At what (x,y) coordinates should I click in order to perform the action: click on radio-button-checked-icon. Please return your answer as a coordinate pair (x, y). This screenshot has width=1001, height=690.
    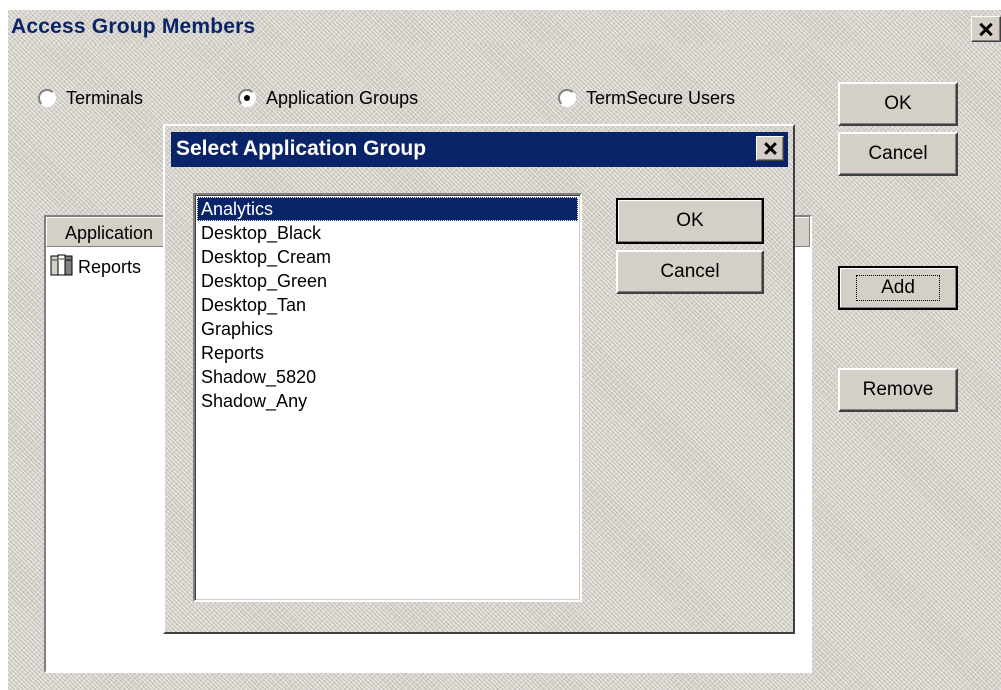
    Looking at the image, I should click on (247, 98).